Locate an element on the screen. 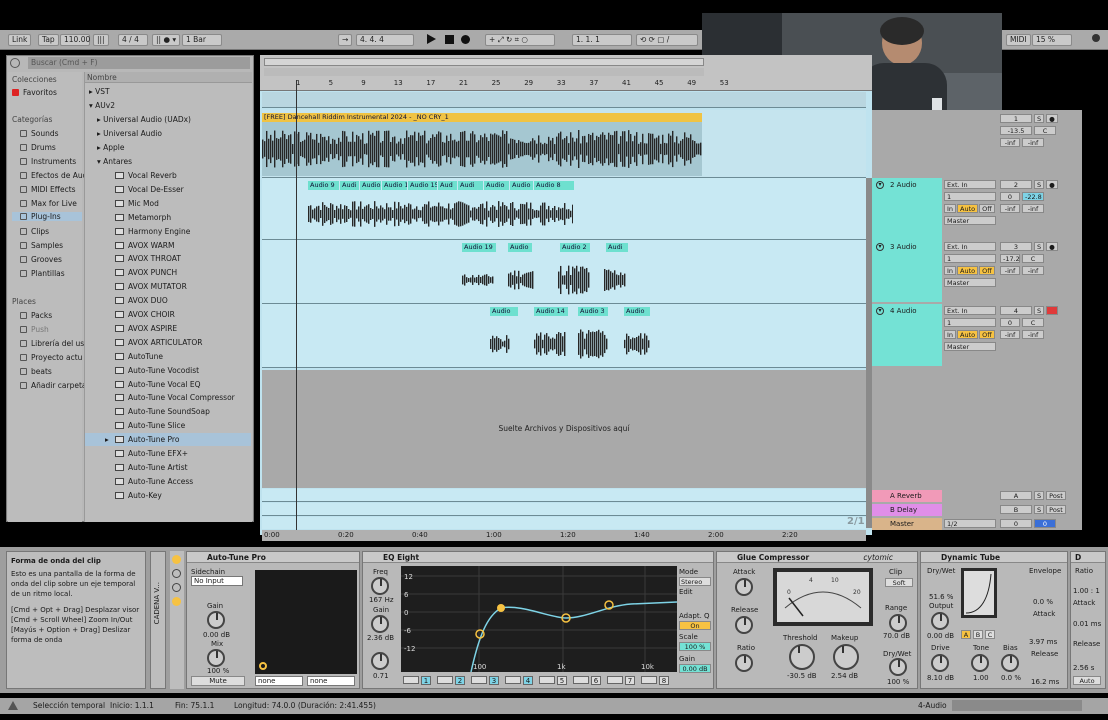  overview-bar is located at coordinates (484, 62).